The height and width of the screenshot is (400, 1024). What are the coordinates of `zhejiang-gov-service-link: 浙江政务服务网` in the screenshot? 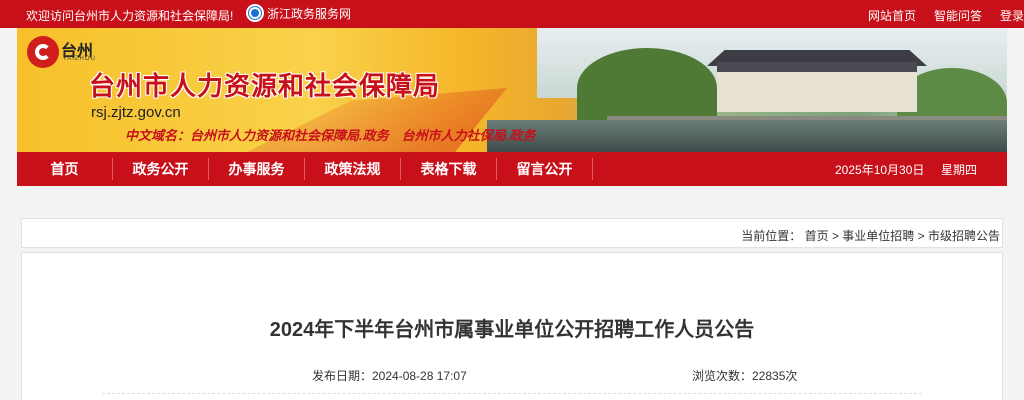 It's located at (298, 13).